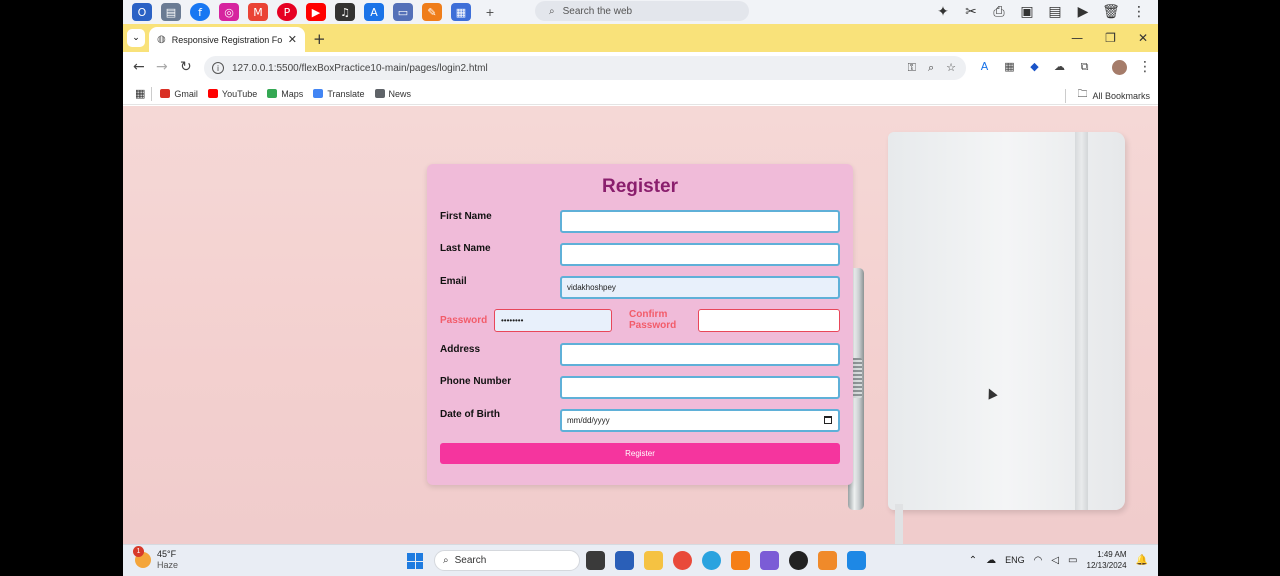 This screenshot has width=1280, height=576. I want to click on extension-icon: ▦, so click(1009, 67).